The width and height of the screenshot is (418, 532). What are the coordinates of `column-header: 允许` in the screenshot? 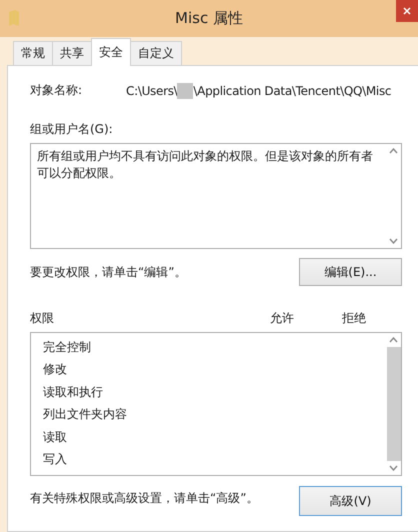 It's located at (282, 318).